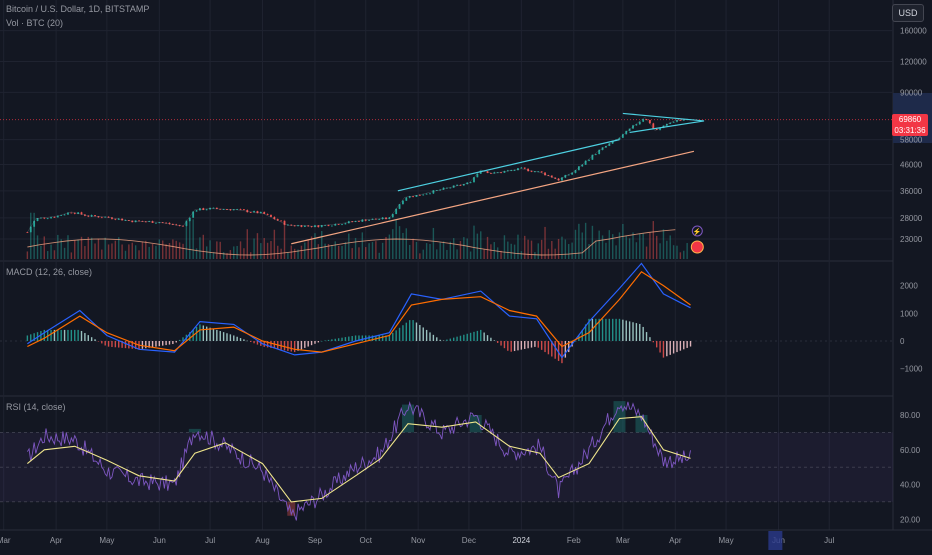 The height and width of the screenshot is (555, 932). What do you see at coordinates (911, 92) in the screenshot?
I see `price-tick-label: 90000` at bounding box center [911, 92].